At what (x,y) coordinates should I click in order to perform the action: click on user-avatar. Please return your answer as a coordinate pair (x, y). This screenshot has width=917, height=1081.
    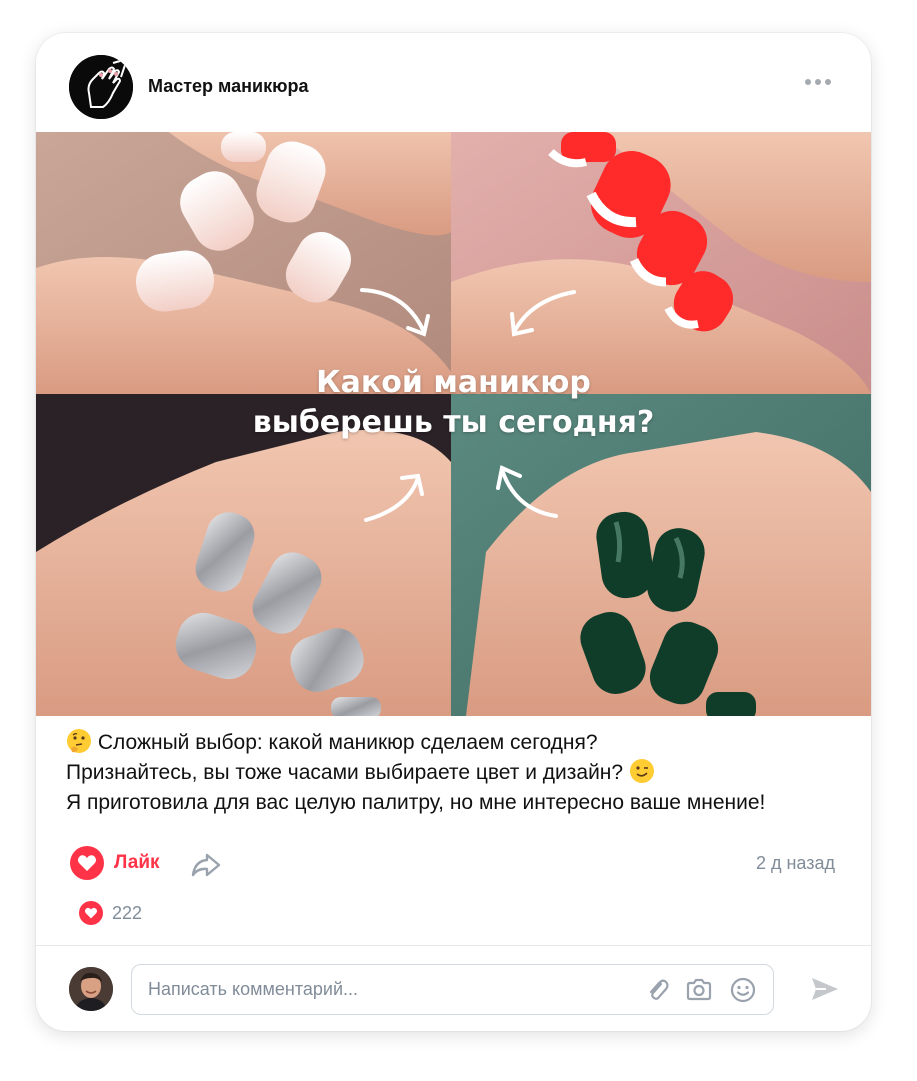
    Looking at the image, I should click on (91, 989).